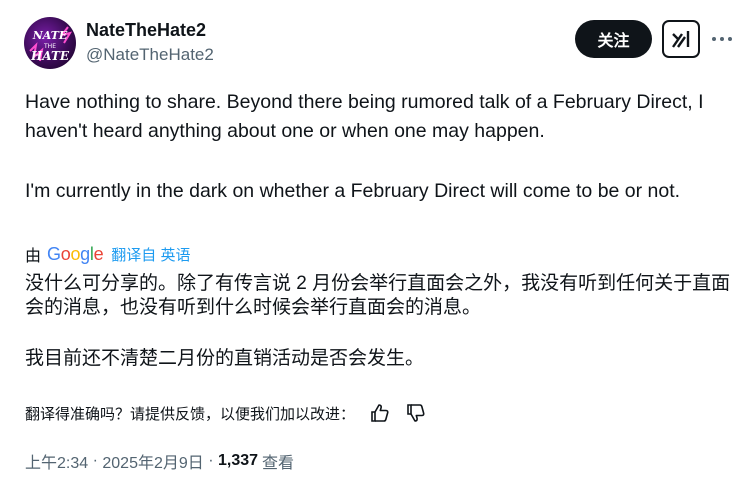  Describe the element at coordinates (150, 254) in the screenshot. I see `translated-from-link: 翻译自 英语` at that location.